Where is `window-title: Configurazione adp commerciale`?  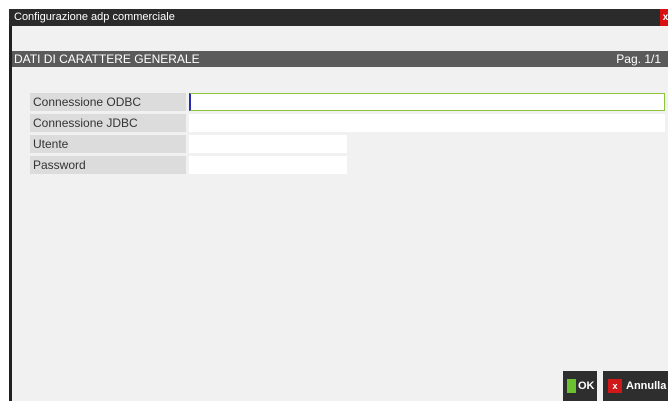
window-title: Configurazione adp commerciale is located at coordinates (94, 17).